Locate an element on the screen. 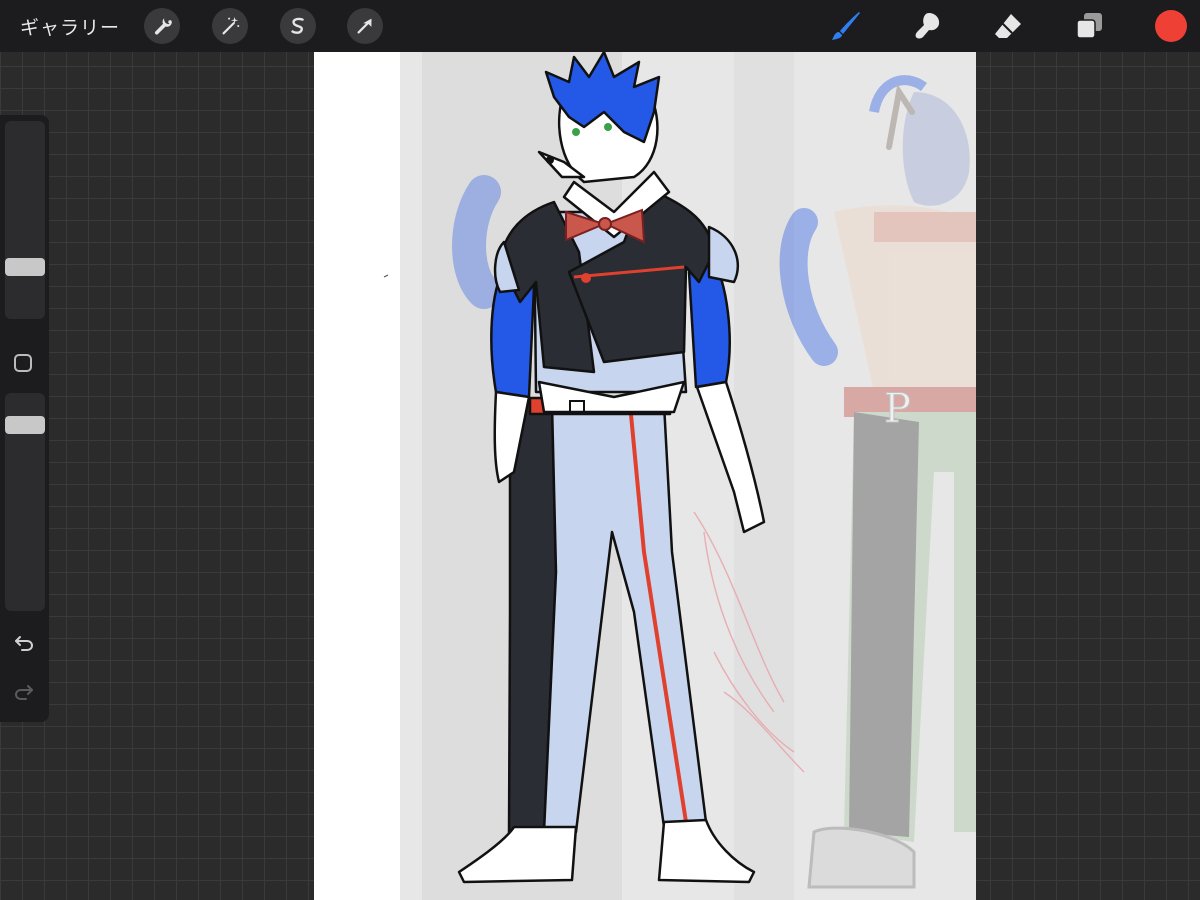 Image resolution: width=1200 pixels, height=900 pixels. transform-arrow-icon is located at coordinates (364, 26).